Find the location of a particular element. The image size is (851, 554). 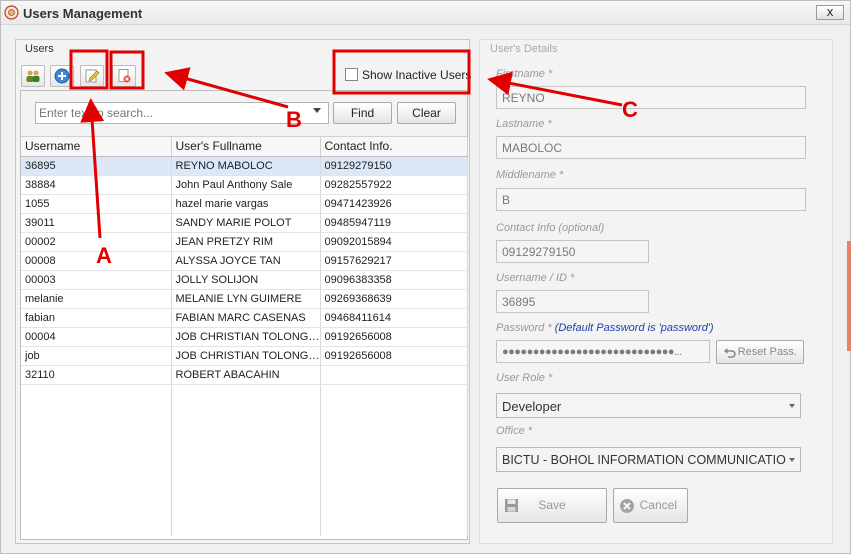

office-chevron-down-icon is located at coordinates (792, 460).